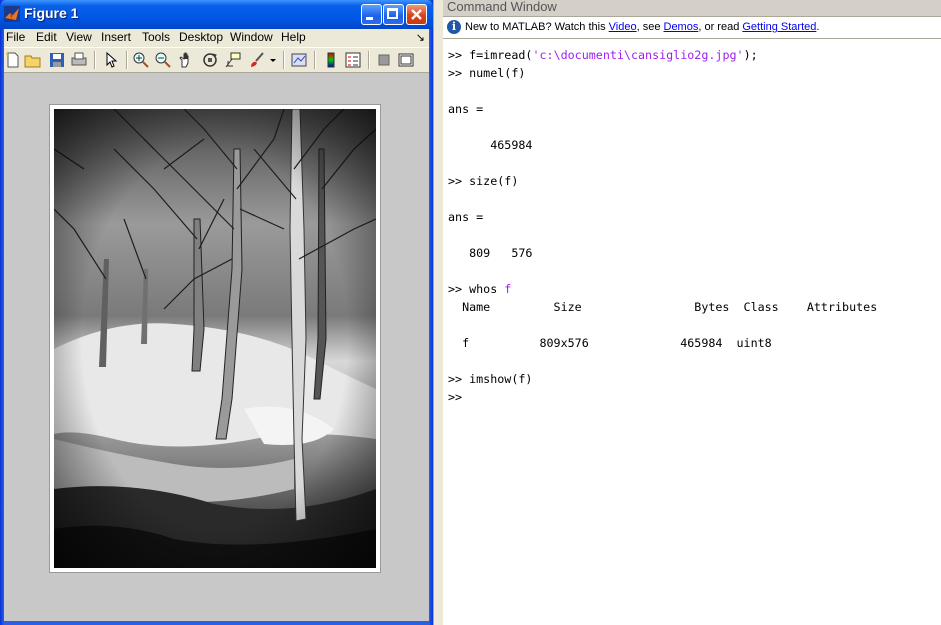 This screenshot has width=941, height=625. Describe the element at coordinates (273, 60) in the screenshot. I see `brush-dropdown-icon` at that location.